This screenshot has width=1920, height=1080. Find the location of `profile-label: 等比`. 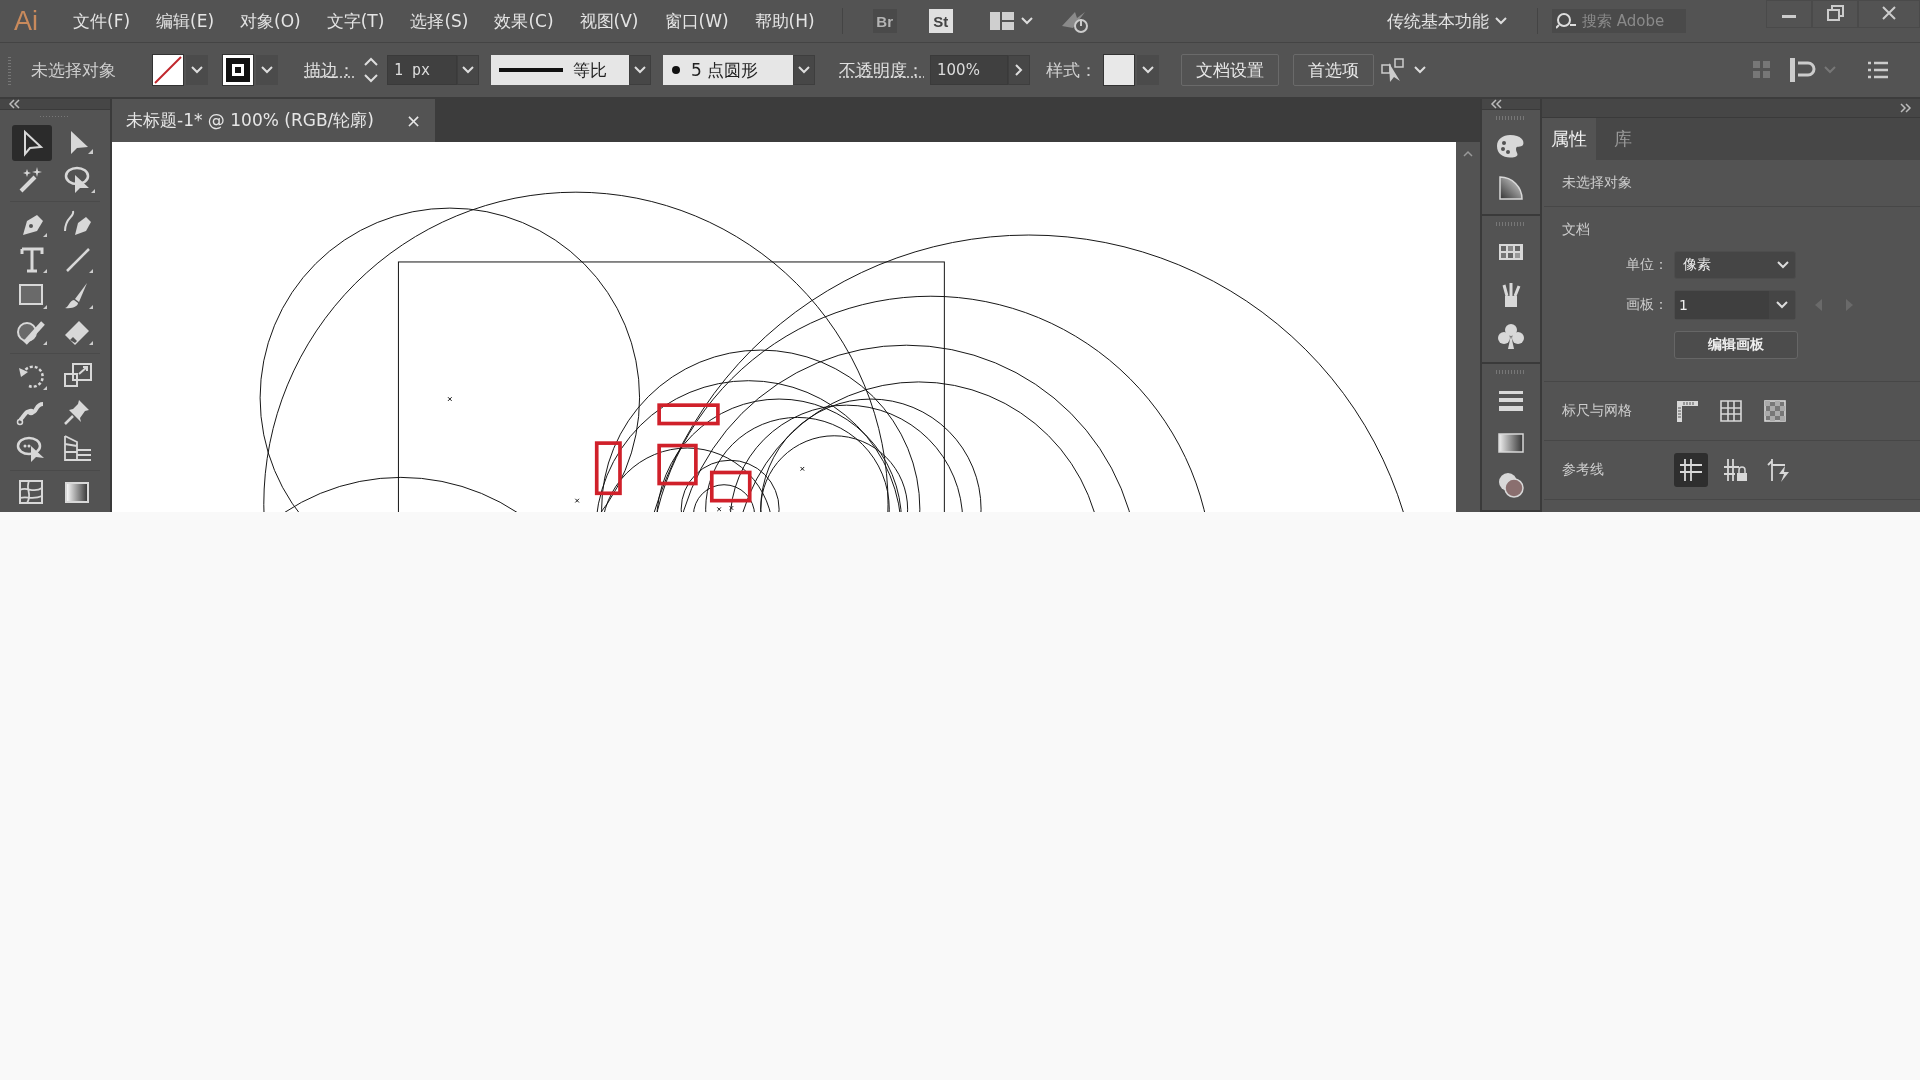

profile-label: 等比 is located at coordinates (590, 70).